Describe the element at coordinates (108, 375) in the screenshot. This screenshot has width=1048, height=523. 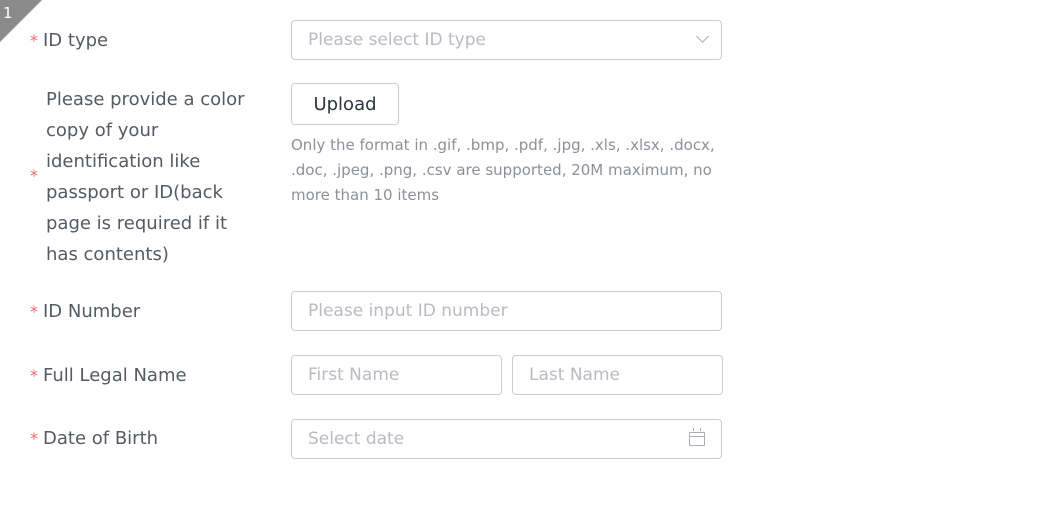
I see `full-legal-name-label: * Full Legal Name` at that location.